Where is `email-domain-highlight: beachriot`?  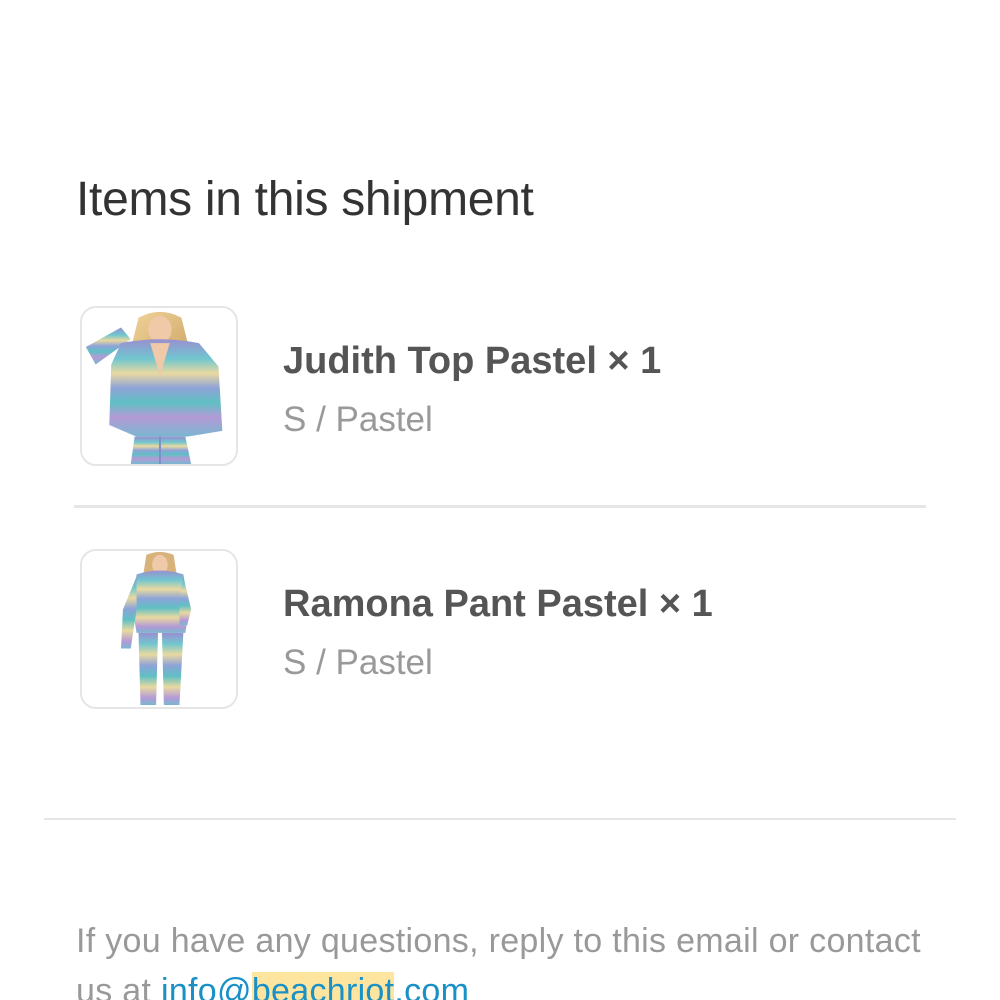
email-domain-highlight: beachriot is located at coordinates (323, 986).